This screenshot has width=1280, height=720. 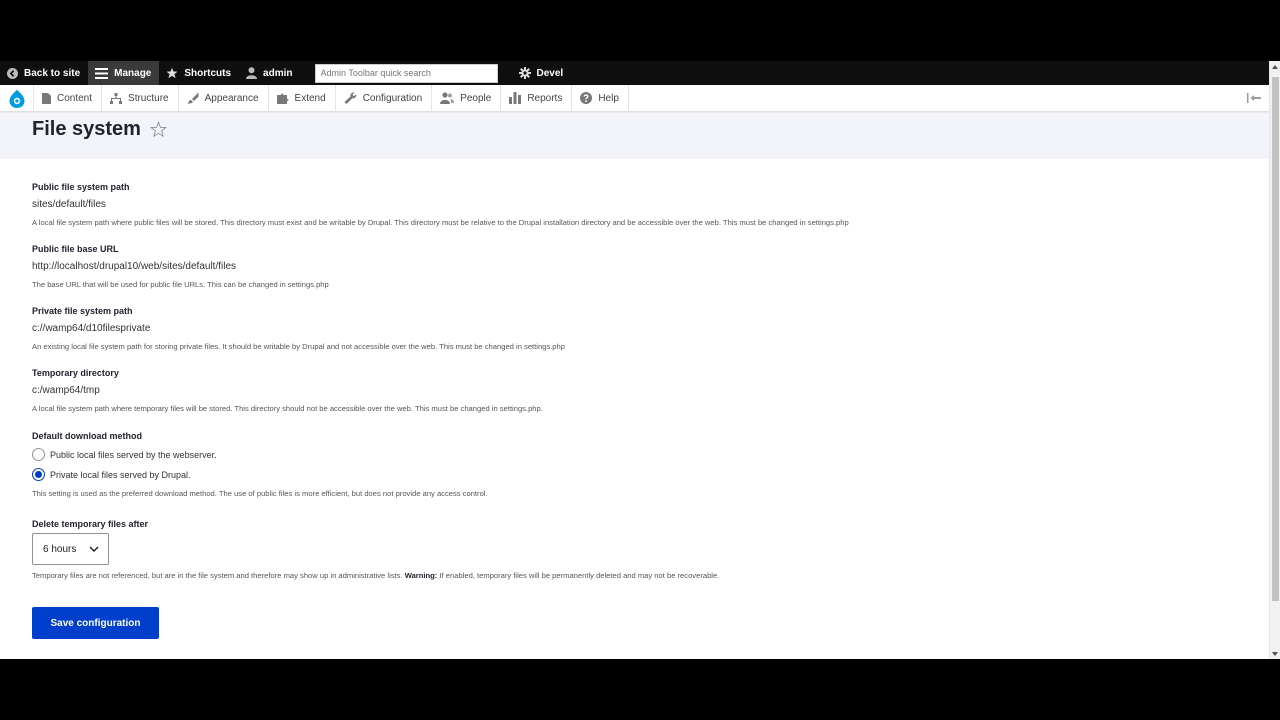 What do you see at coordinates (87, 436) in the screenshot?
I see `download-method-label: Default download method` at bounding box center [87, 436].